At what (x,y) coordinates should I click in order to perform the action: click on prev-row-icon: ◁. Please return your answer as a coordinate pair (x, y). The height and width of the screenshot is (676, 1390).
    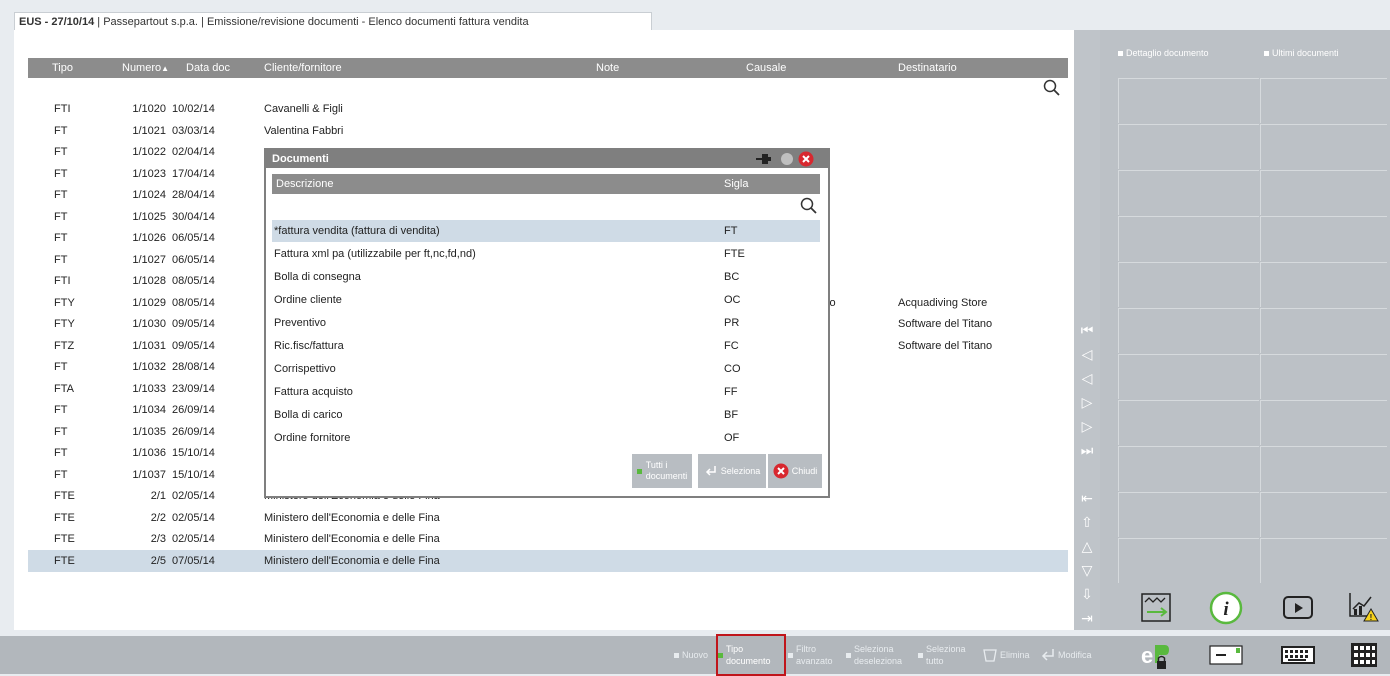
    Looking at the image, I should click on (1087, 378).